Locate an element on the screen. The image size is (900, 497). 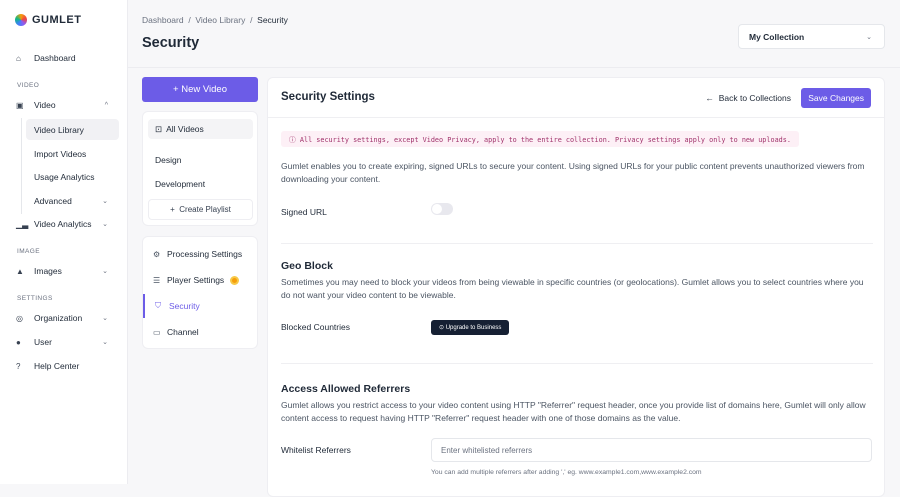
gear-icon: ⚙ is located at coordinates (157, 254).